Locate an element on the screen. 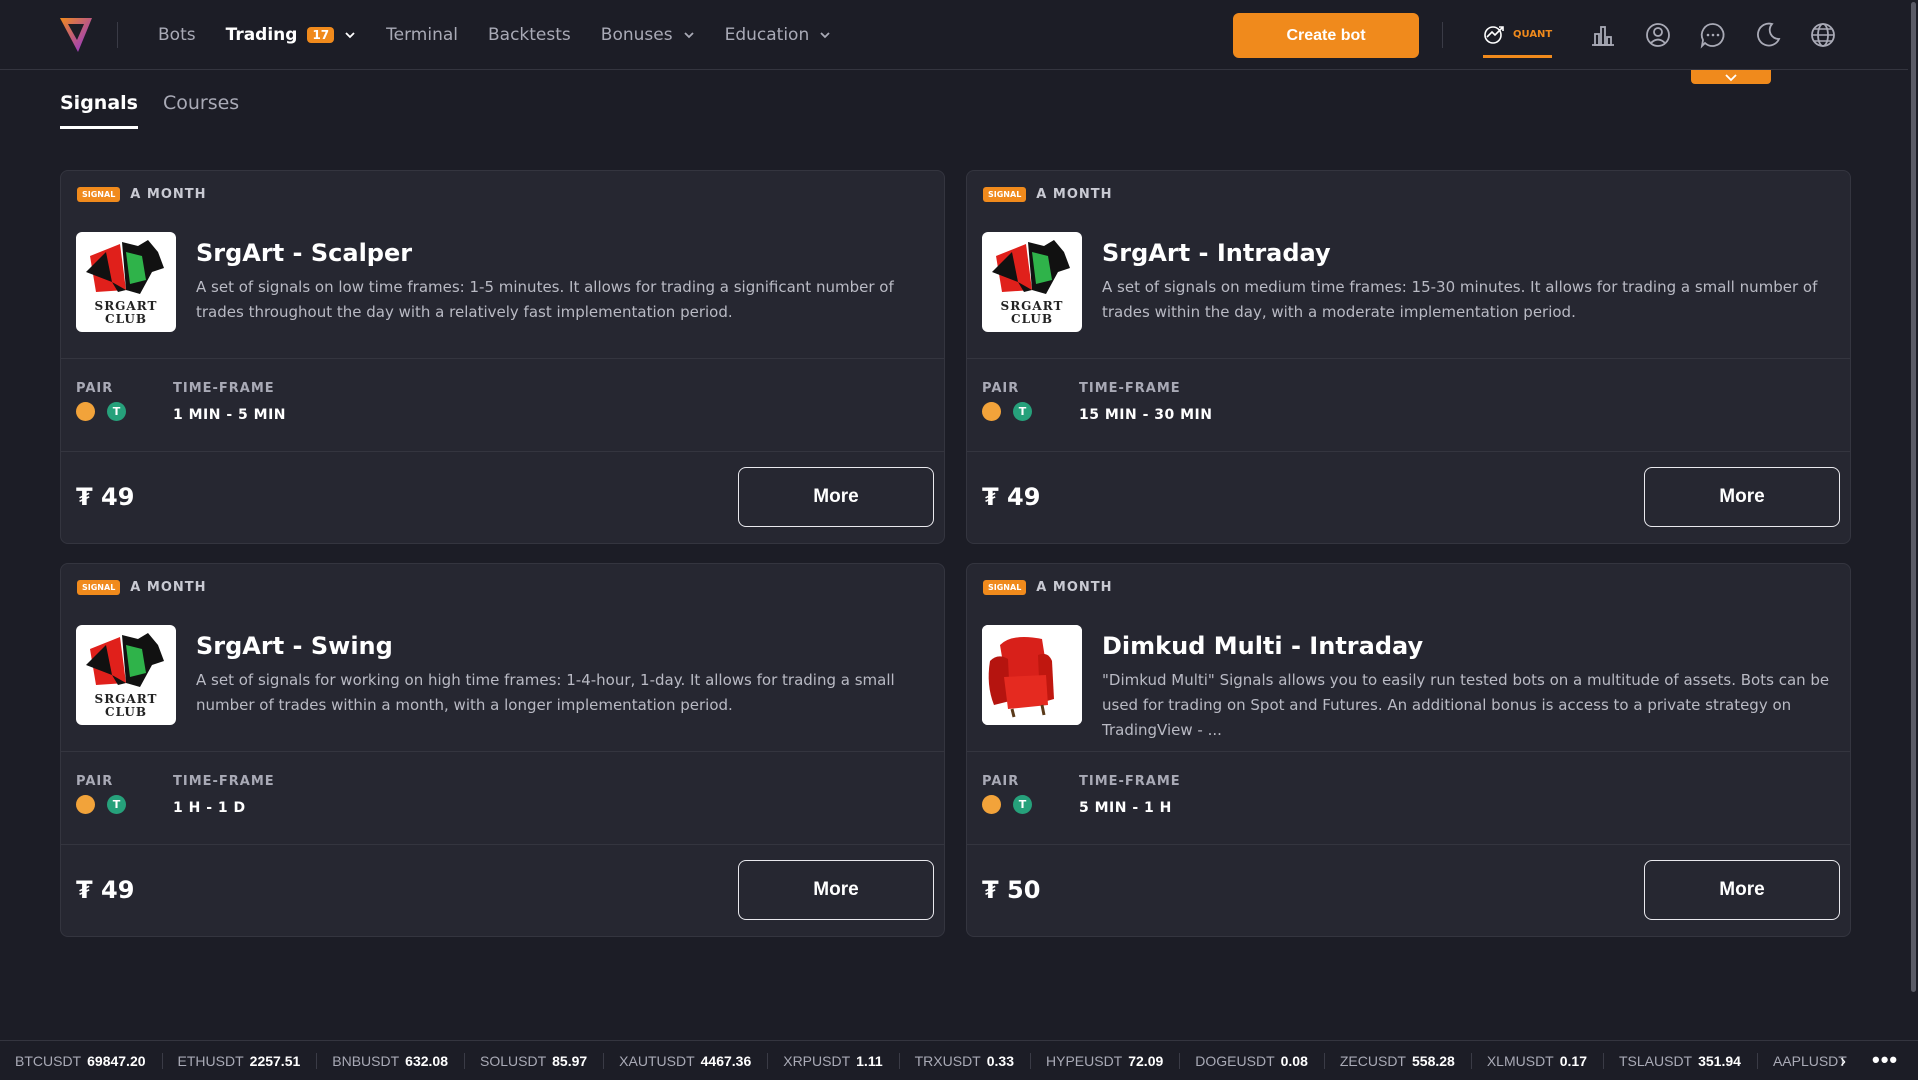 This screenshot has height=1080, width=1918. nav-item-terminal: Terminal is located at coordinates (422, 35).